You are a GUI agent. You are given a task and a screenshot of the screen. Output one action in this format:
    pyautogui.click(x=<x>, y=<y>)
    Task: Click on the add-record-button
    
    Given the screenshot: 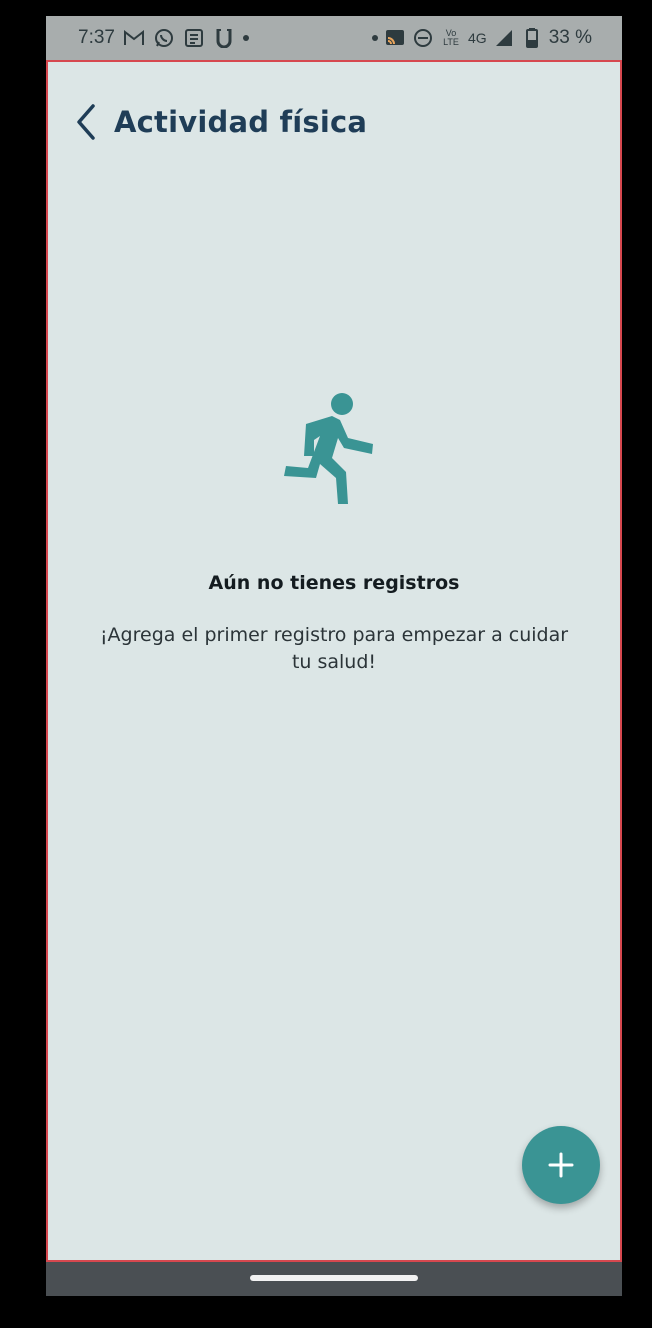 What is the action you would take?
    pyautogui.click(x=561, y=1165)
    